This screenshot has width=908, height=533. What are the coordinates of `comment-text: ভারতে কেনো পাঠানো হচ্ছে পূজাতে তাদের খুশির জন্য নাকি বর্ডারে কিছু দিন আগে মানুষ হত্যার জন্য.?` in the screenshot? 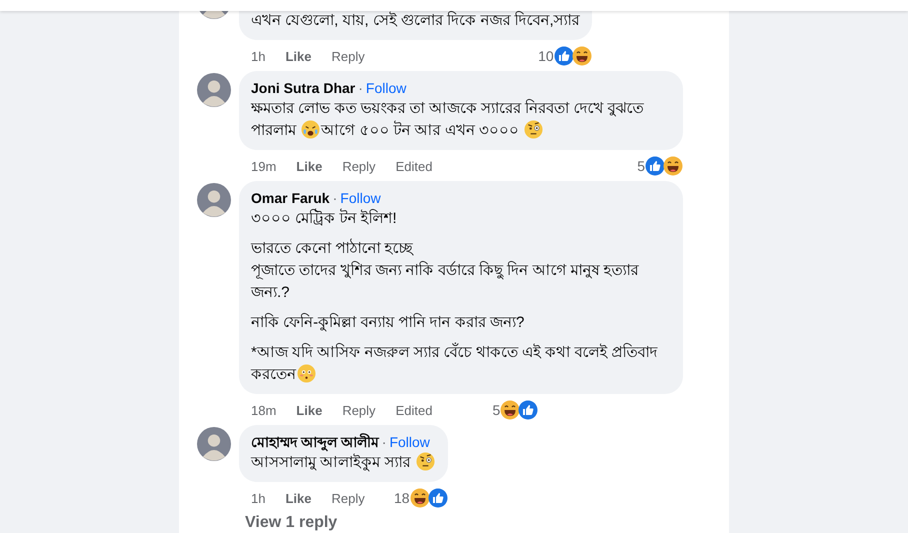 It's located at (445, 270).